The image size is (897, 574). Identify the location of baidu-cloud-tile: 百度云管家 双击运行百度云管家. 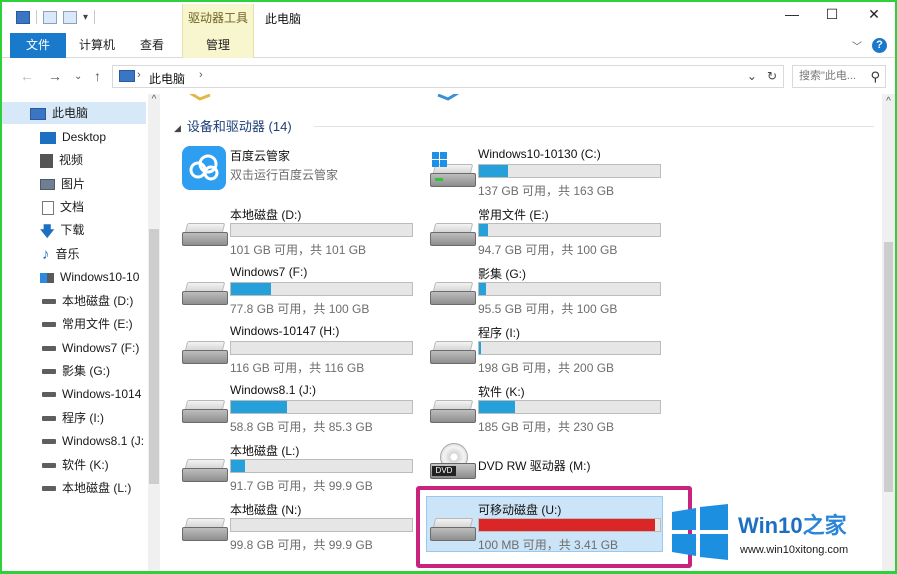
(301, 172).